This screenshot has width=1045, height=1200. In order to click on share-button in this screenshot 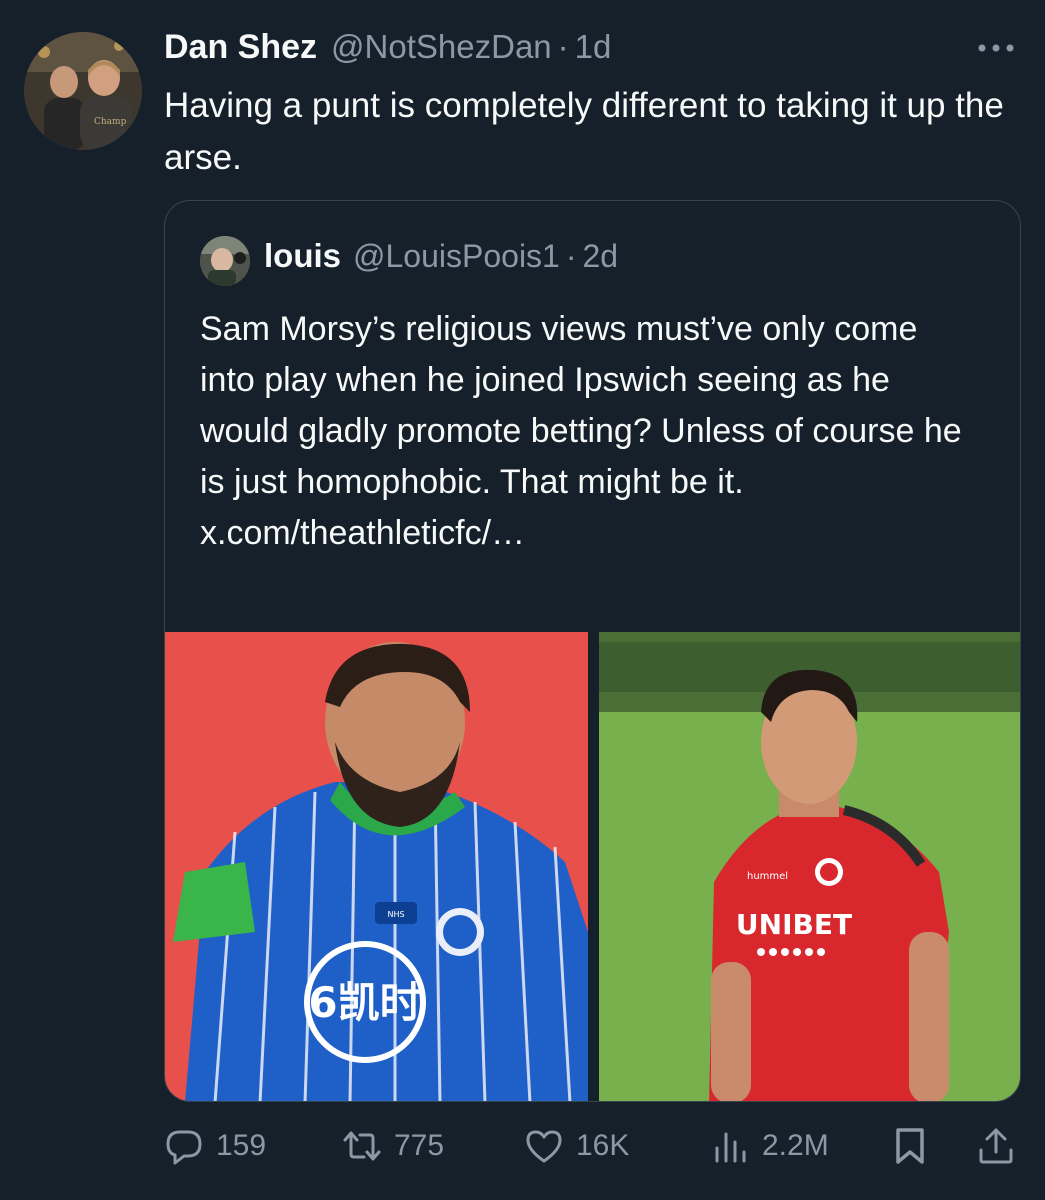, I will do `click(996, 1146)`.